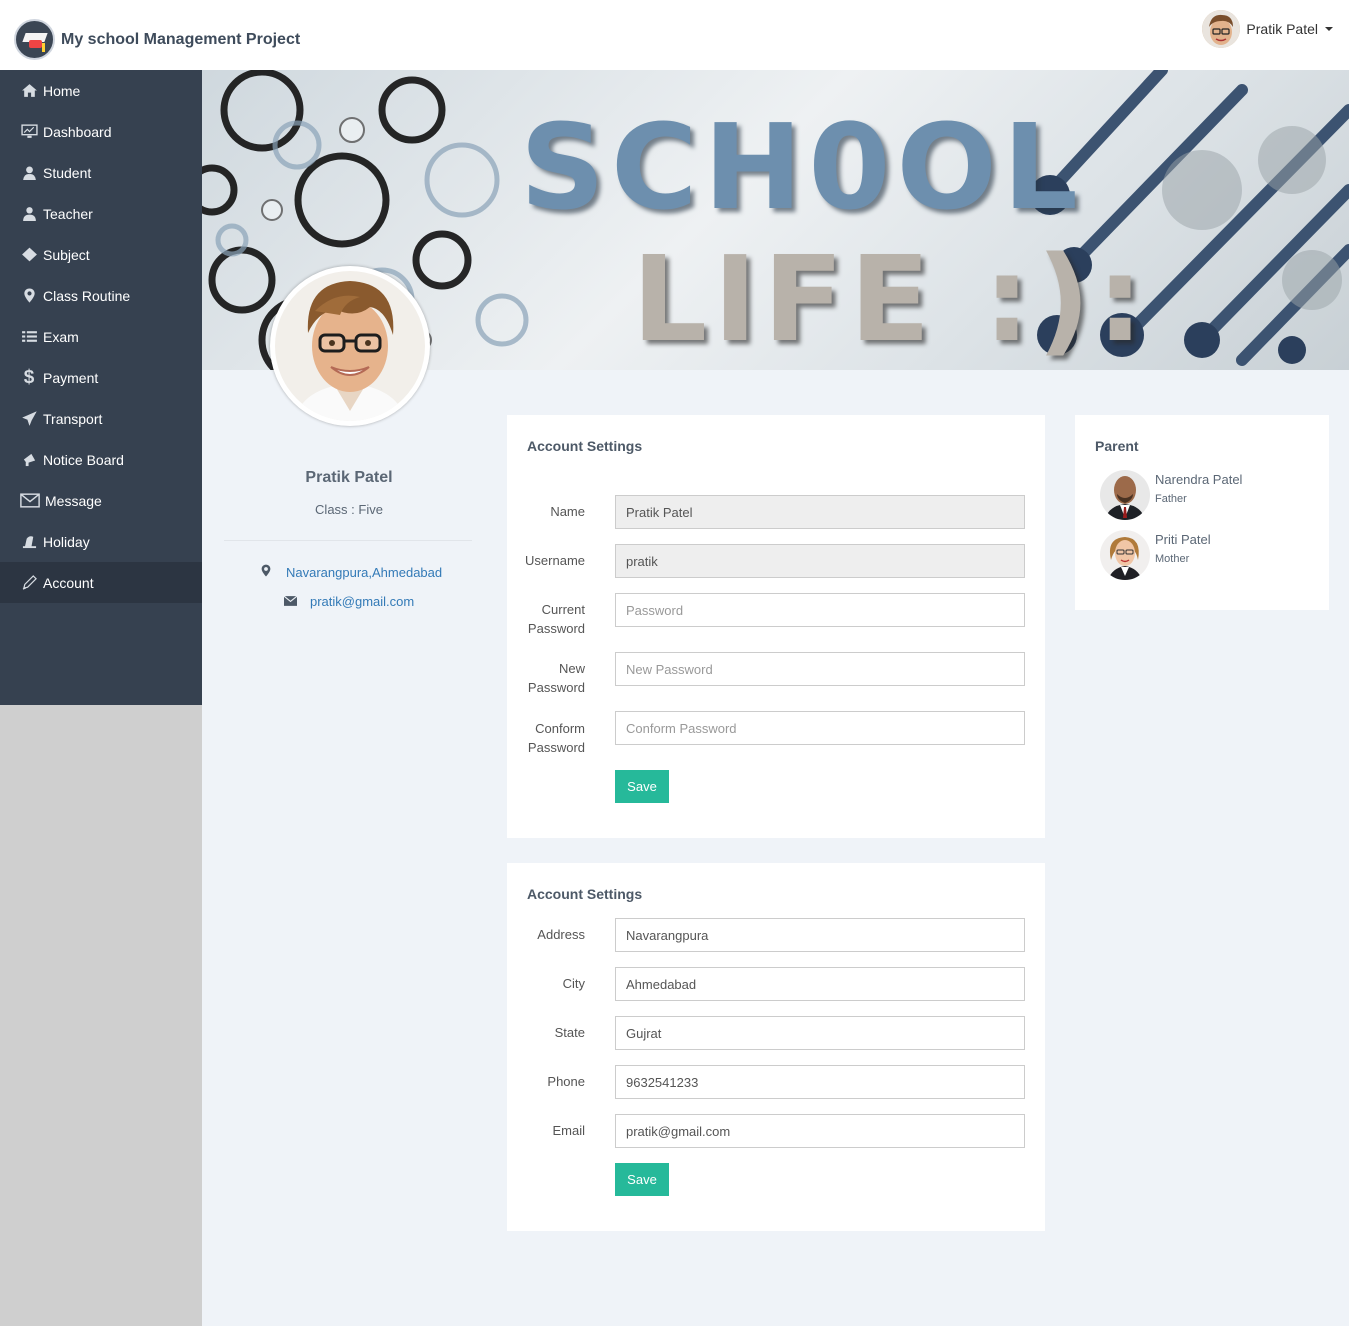 This screenshot has height=1326, width=1349. What do you see at coordinates (561, 934) in the screenshot?
I see `address-label: Address` at bounding box center [561, 934].